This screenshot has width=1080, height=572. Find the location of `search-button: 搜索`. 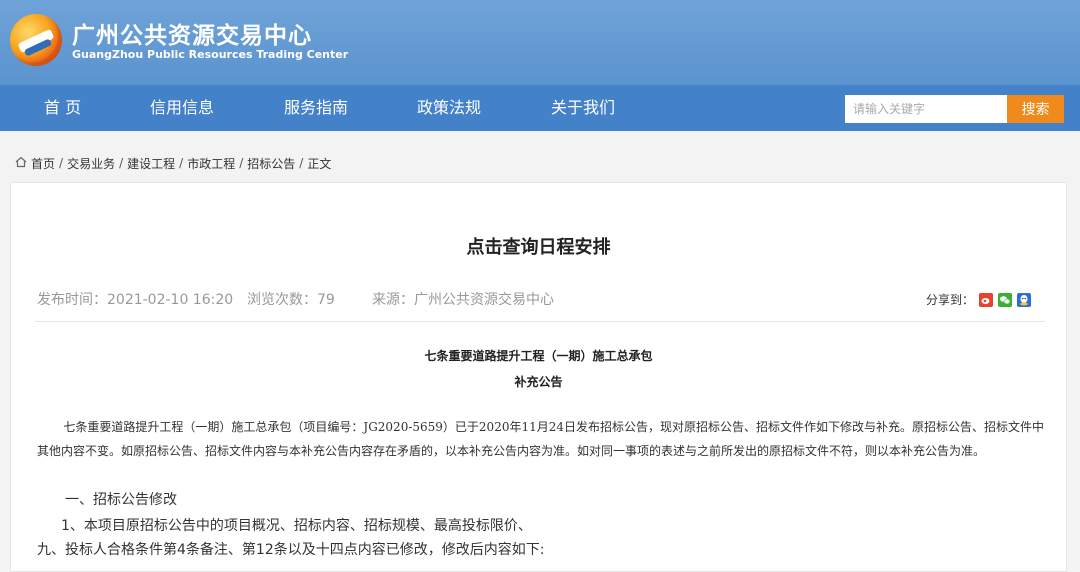

search-button: 搜索 is located at coordinates (1035, 109).